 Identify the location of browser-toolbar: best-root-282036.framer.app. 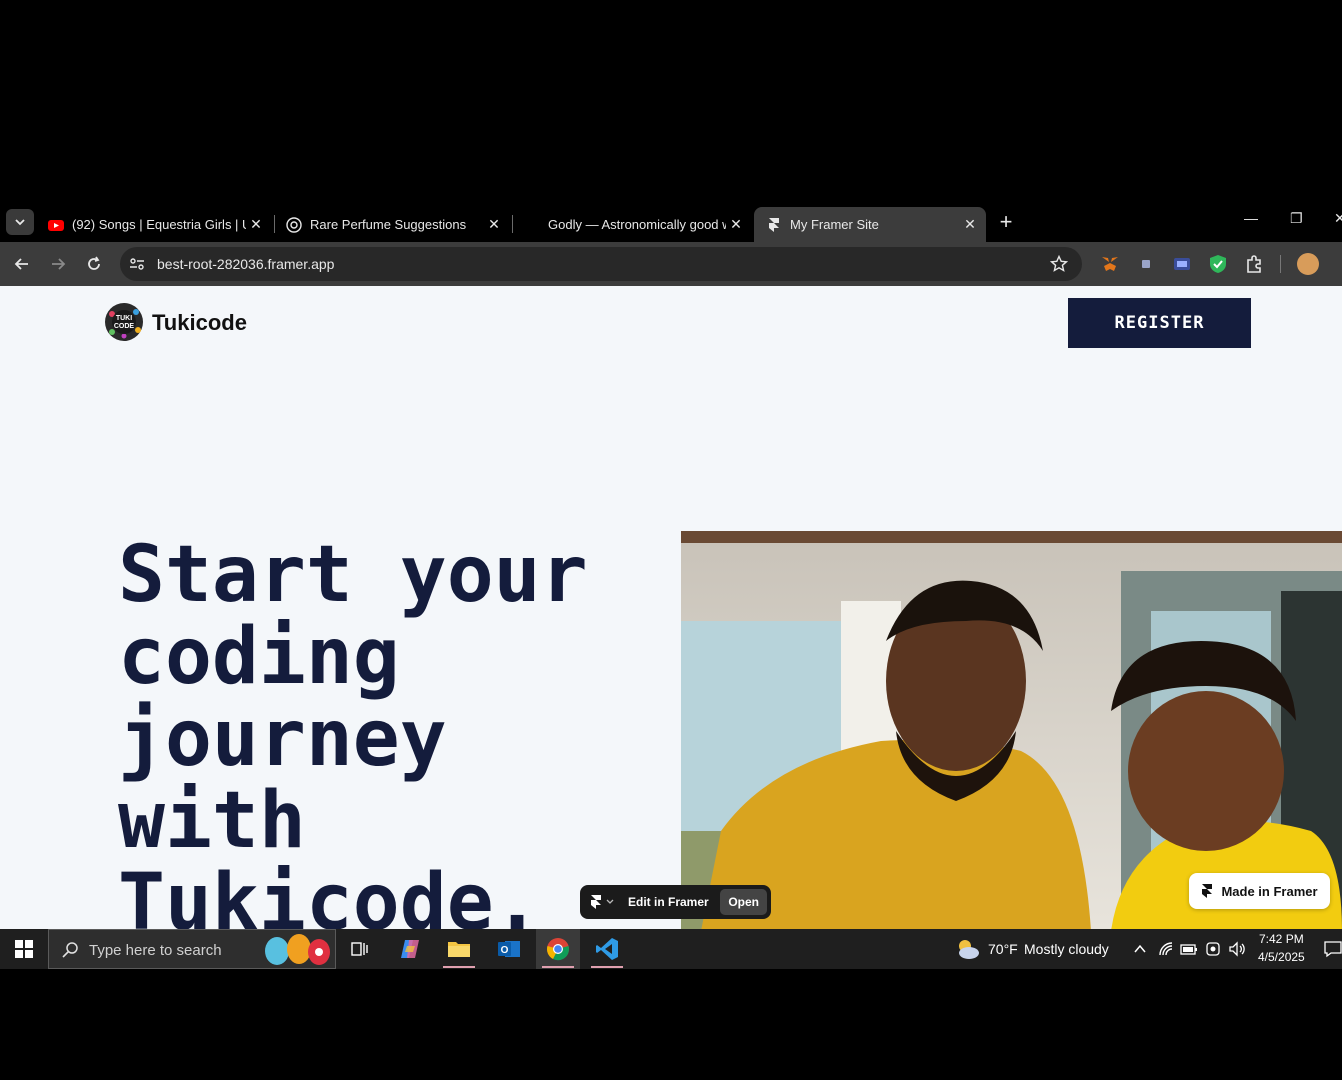
(671, 264).